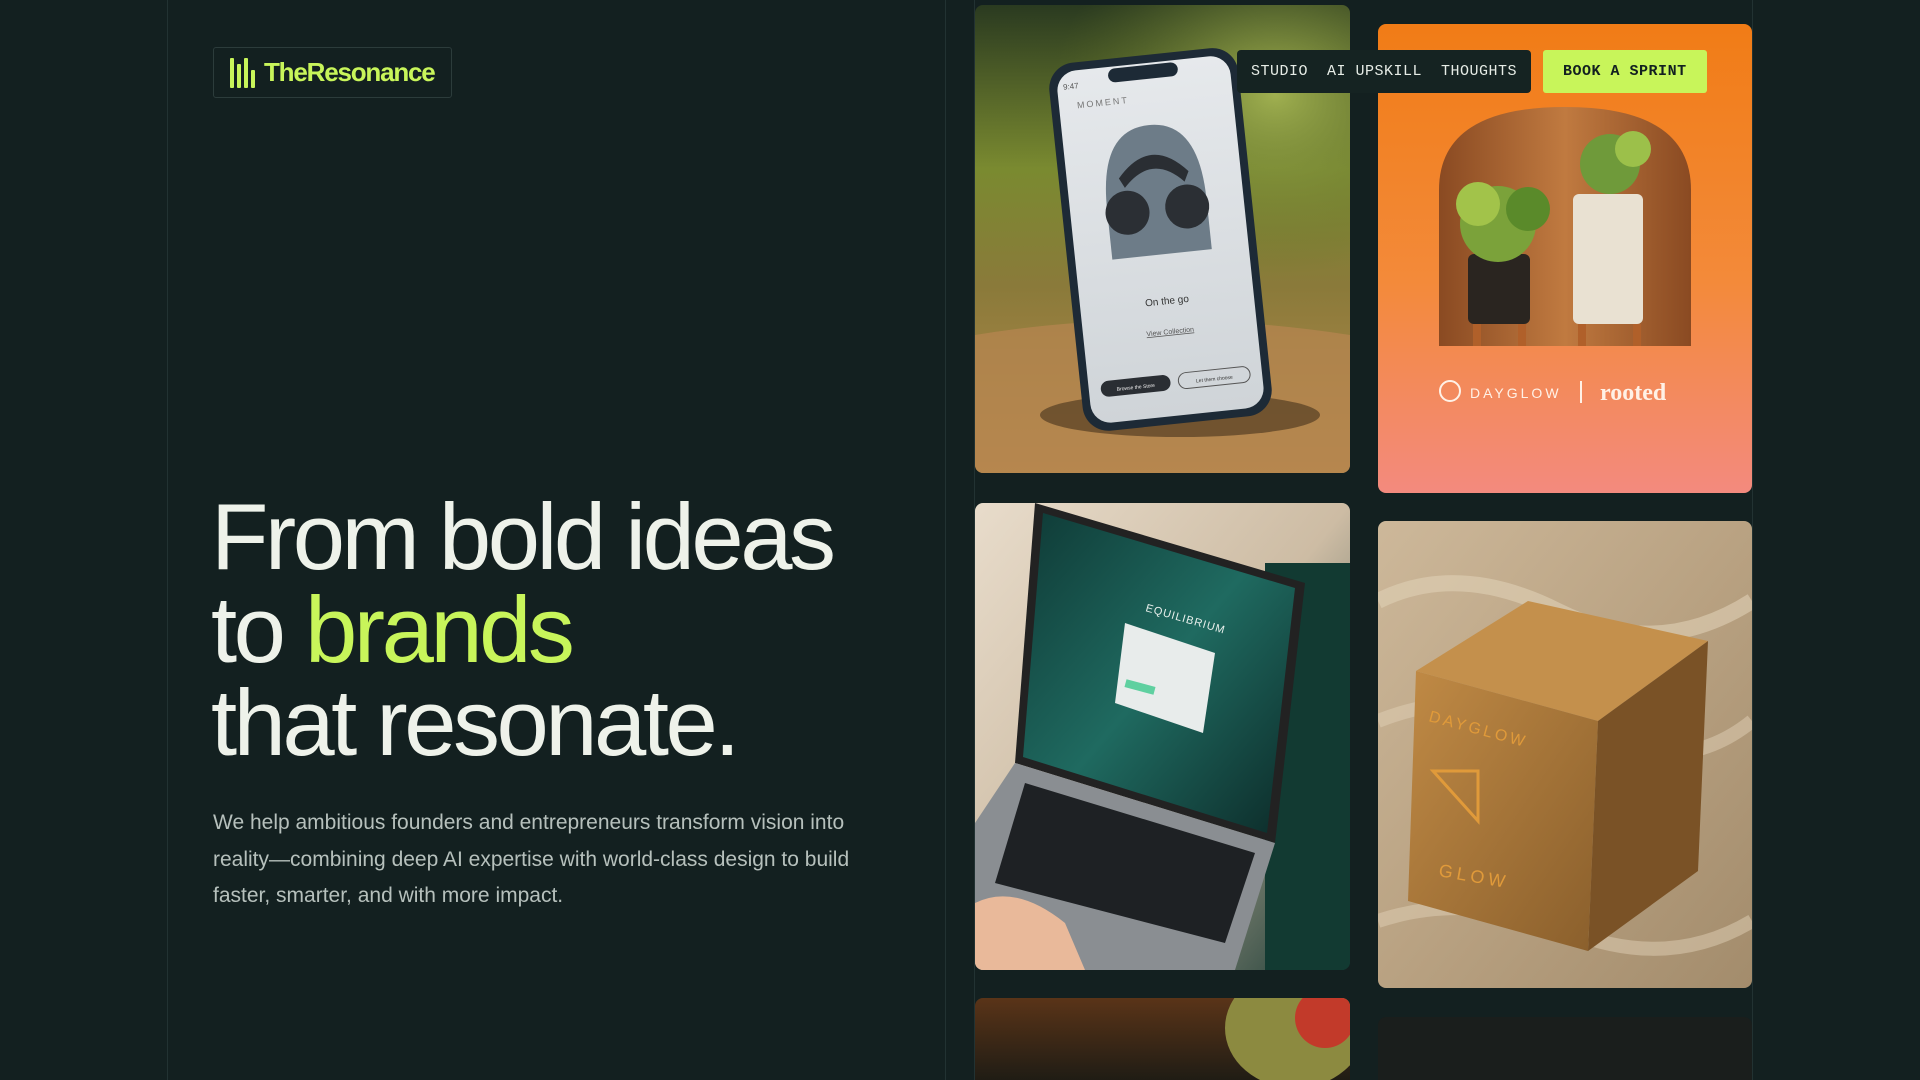  What do you see at coordinates (440, 629) in the screenshot?
I see `hero-title-accent: brands` at bounding box center [440, 629].